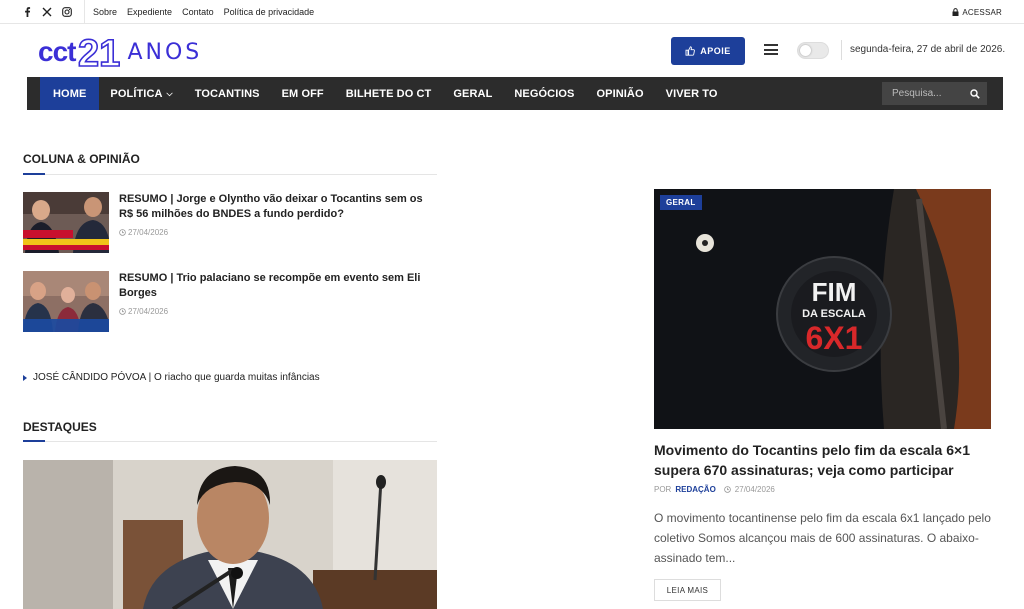 The image size is (1024, 609). I want to click on apoie-label: APOIE, so click(715, 51).